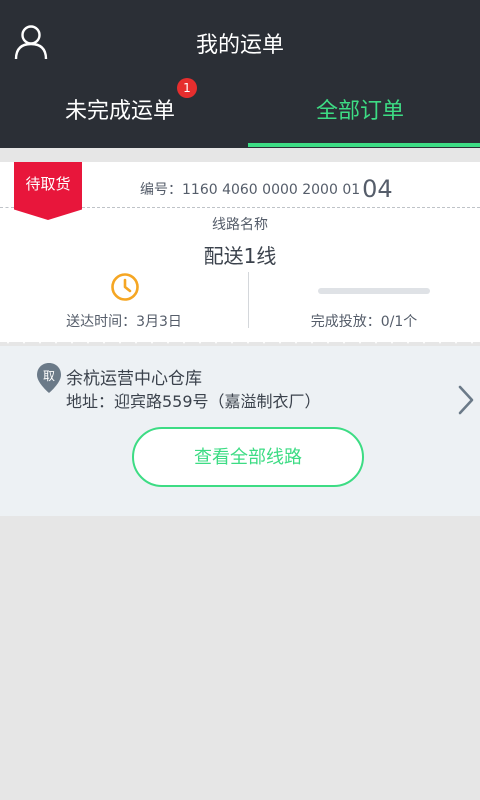 The height and width of the screenshot is (800, 480). I want to click on tab-all-orders: 全部订单, so click(360, 120).